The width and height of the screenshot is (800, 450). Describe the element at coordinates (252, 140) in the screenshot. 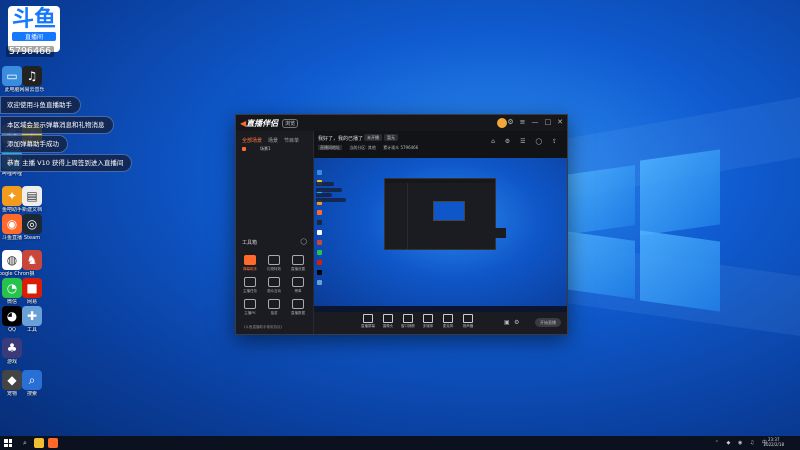

I see `tab-all-scenes: 全部场景` at that location.